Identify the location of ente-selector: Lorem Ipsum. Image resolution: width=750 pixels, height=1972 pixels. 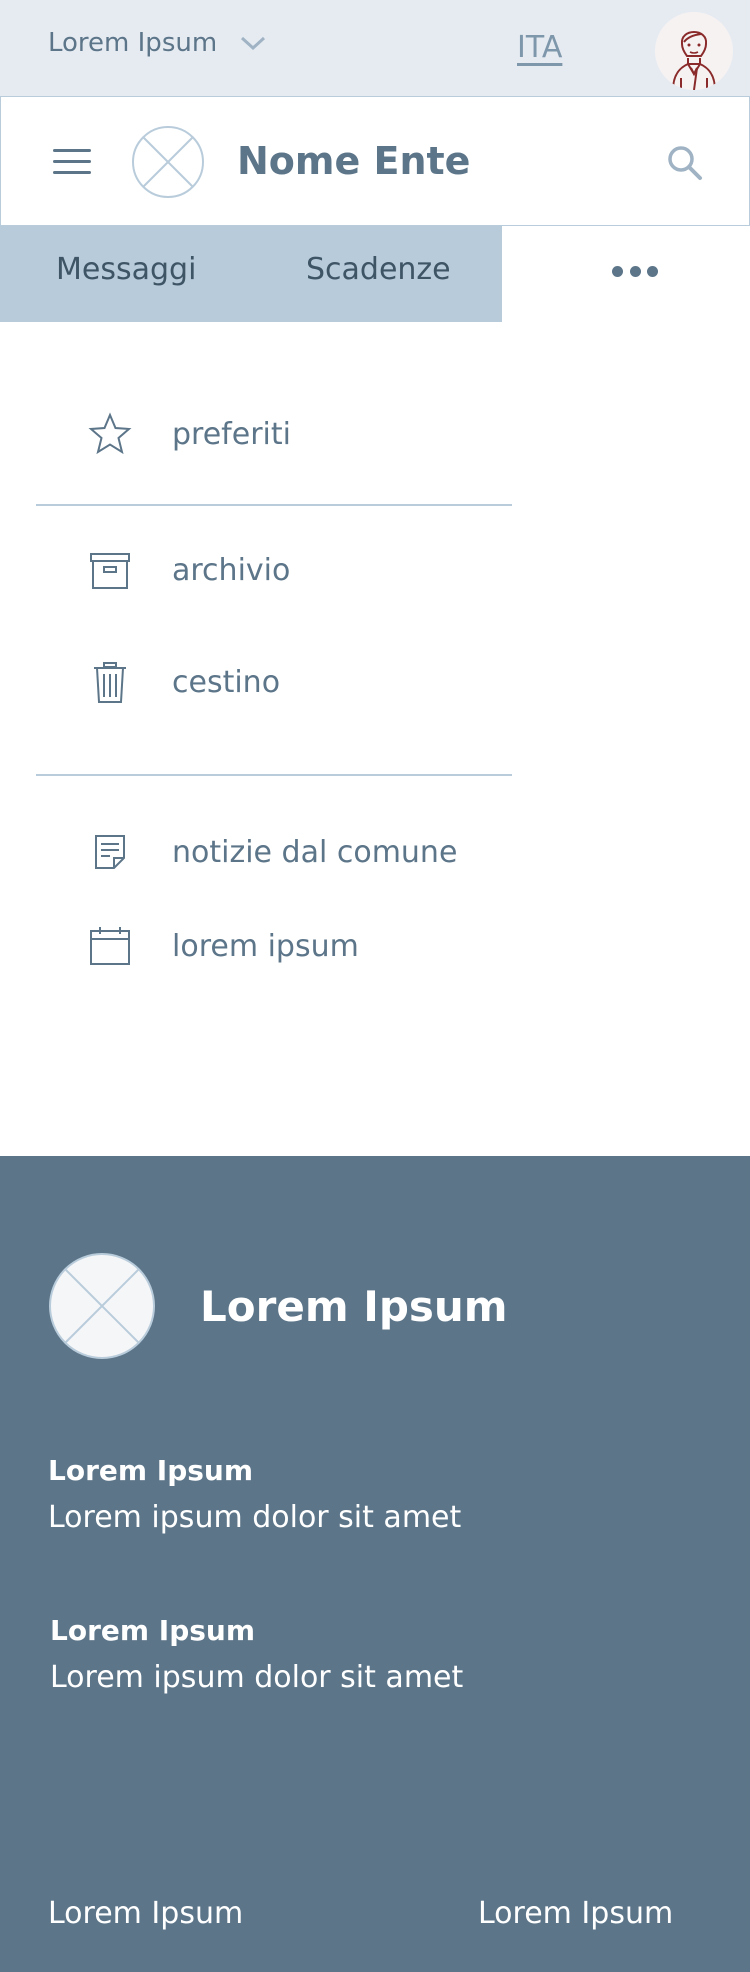
(157, 43).